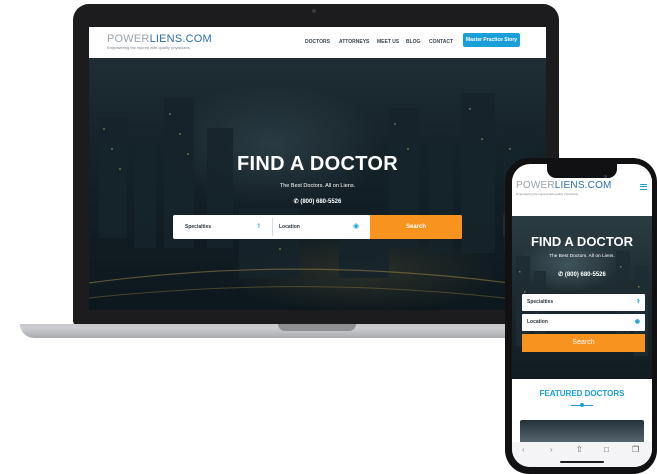  I want to click on location-field: Location, so click(289, 227).